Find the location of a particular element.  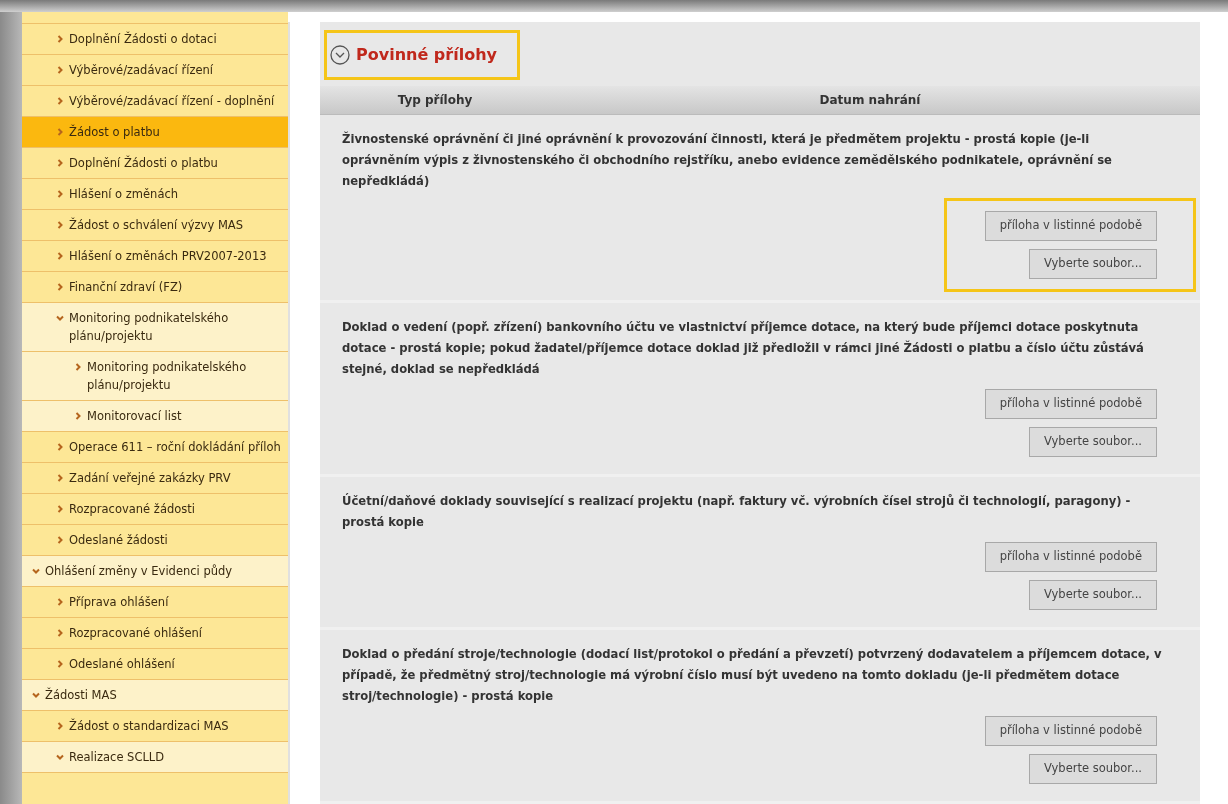

column-header: Typ přílohy is located at coordinates (435, 100).